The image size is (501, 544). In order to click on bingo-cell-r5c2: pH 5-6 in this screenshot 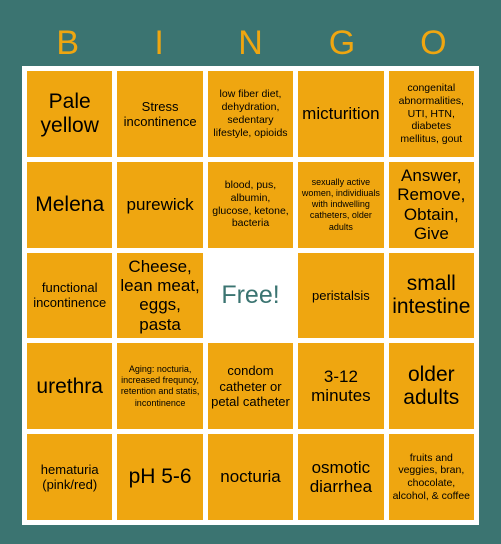, I will do `click(160, 477)`.